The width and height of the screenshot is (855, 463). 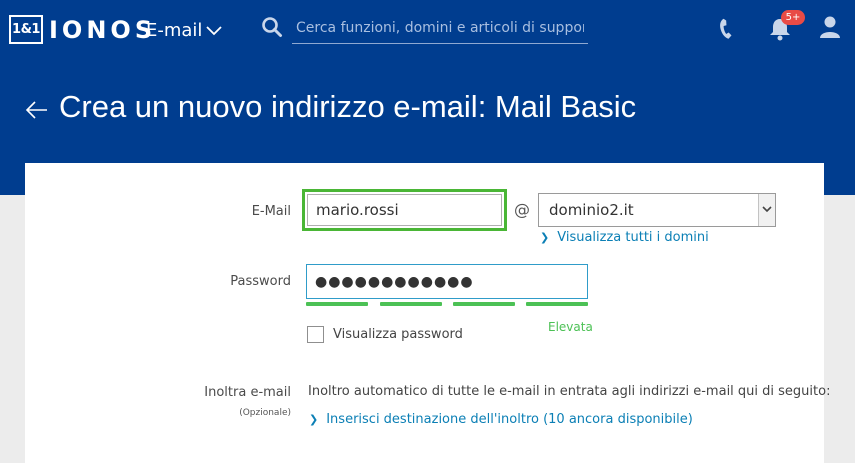 I want to click on show-password-checkbox, so click(x=315, y=334).